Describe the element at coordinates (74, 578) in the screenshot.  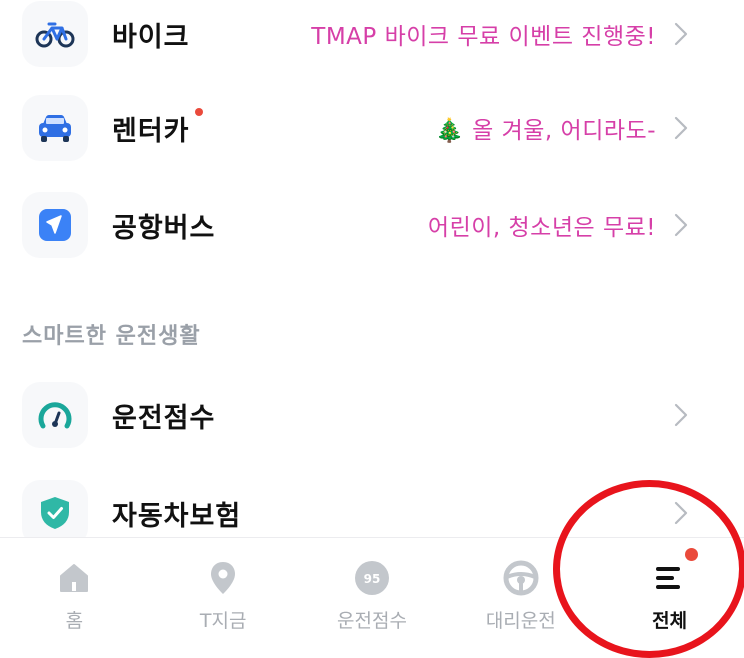
I see `home-icon` at that location.